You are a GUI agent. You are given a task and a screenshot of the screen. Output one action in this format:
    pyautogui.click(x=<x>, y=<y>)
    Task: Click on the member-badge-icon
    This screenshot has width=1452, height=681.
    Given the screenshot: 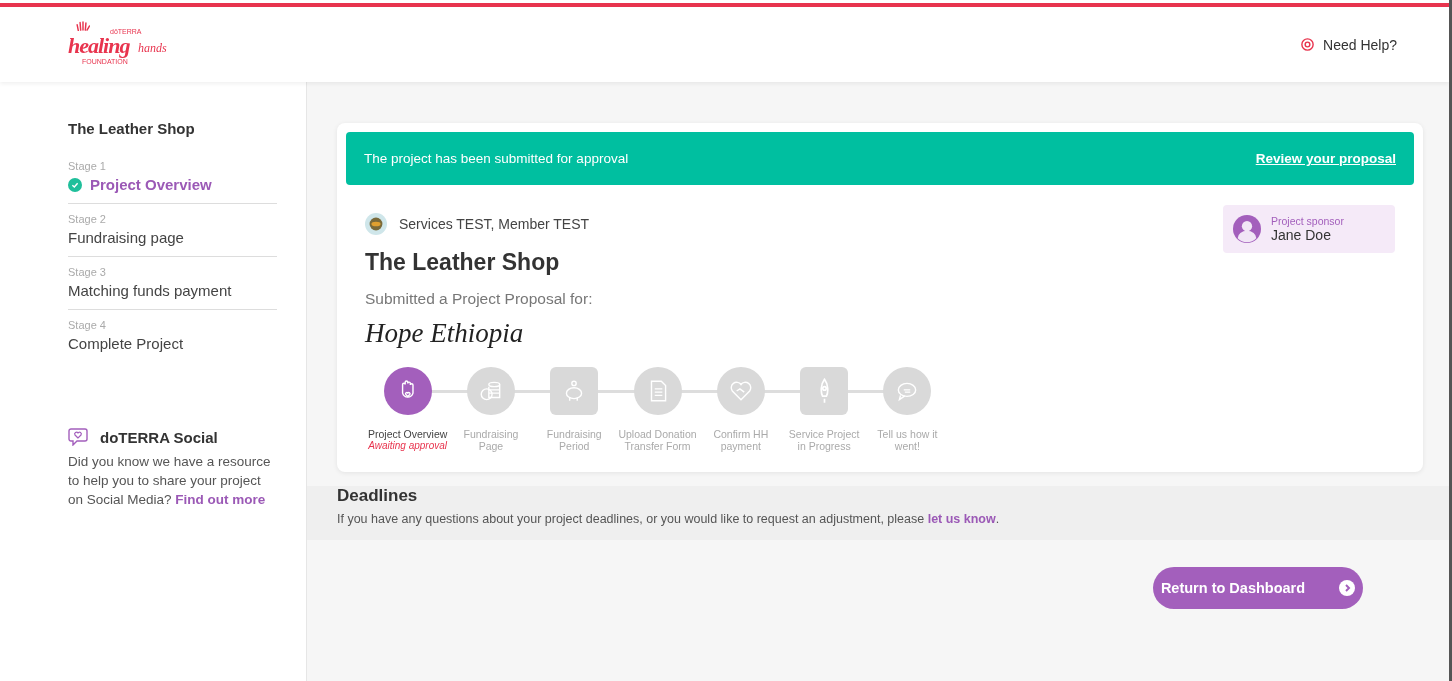 What is the action you would take?
    pyautogui.click(x=376, y=224)
    